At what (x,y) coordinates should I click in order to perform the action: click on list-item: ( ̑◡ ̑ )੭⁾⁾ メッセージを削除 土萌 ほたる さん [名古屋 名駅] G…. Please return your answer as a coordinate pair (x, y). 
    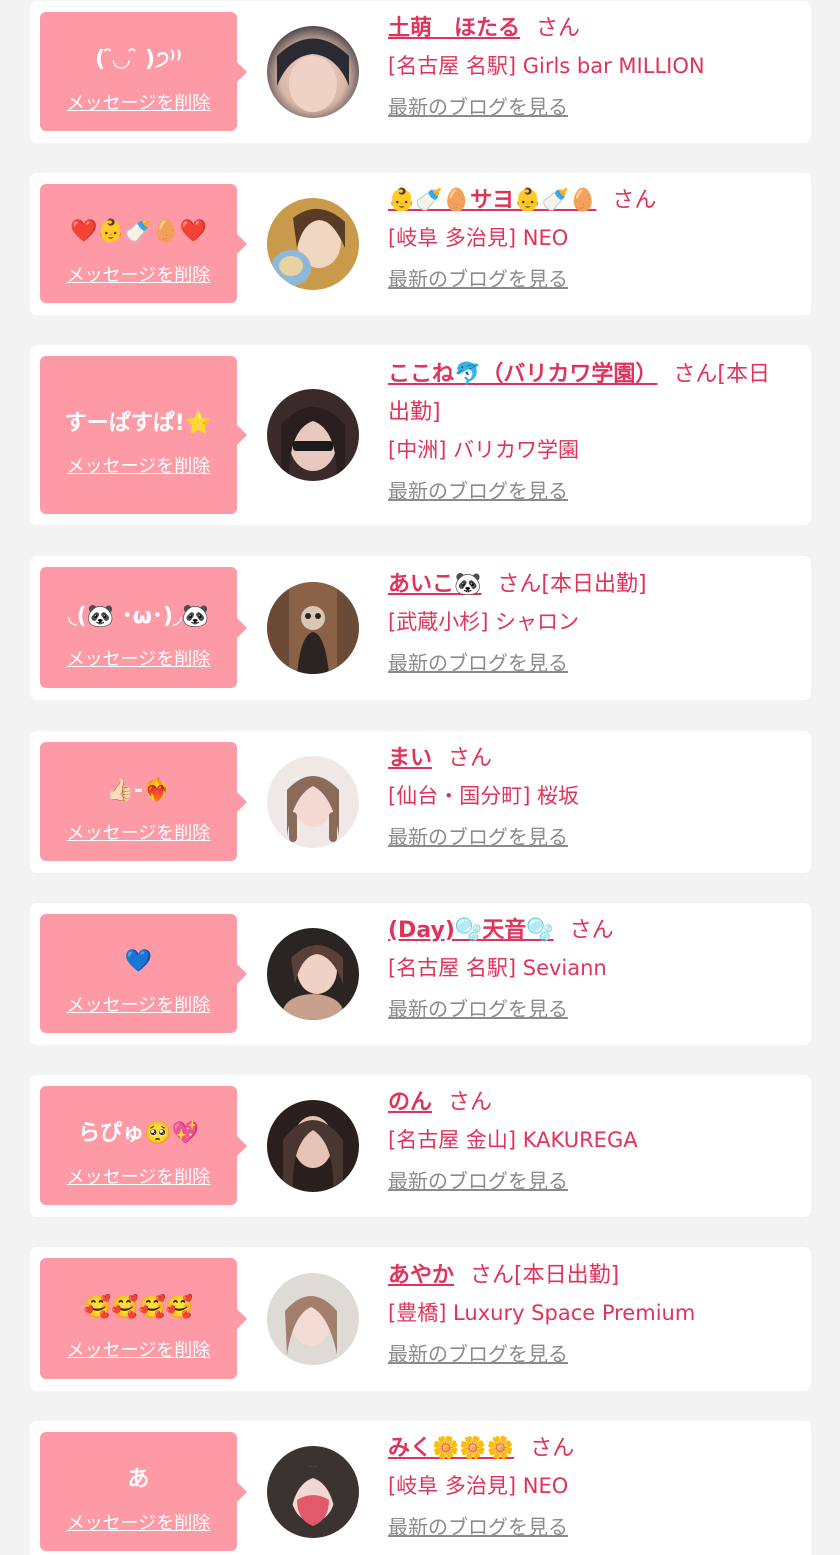
    Looking at the image, I should click on (420, 72).